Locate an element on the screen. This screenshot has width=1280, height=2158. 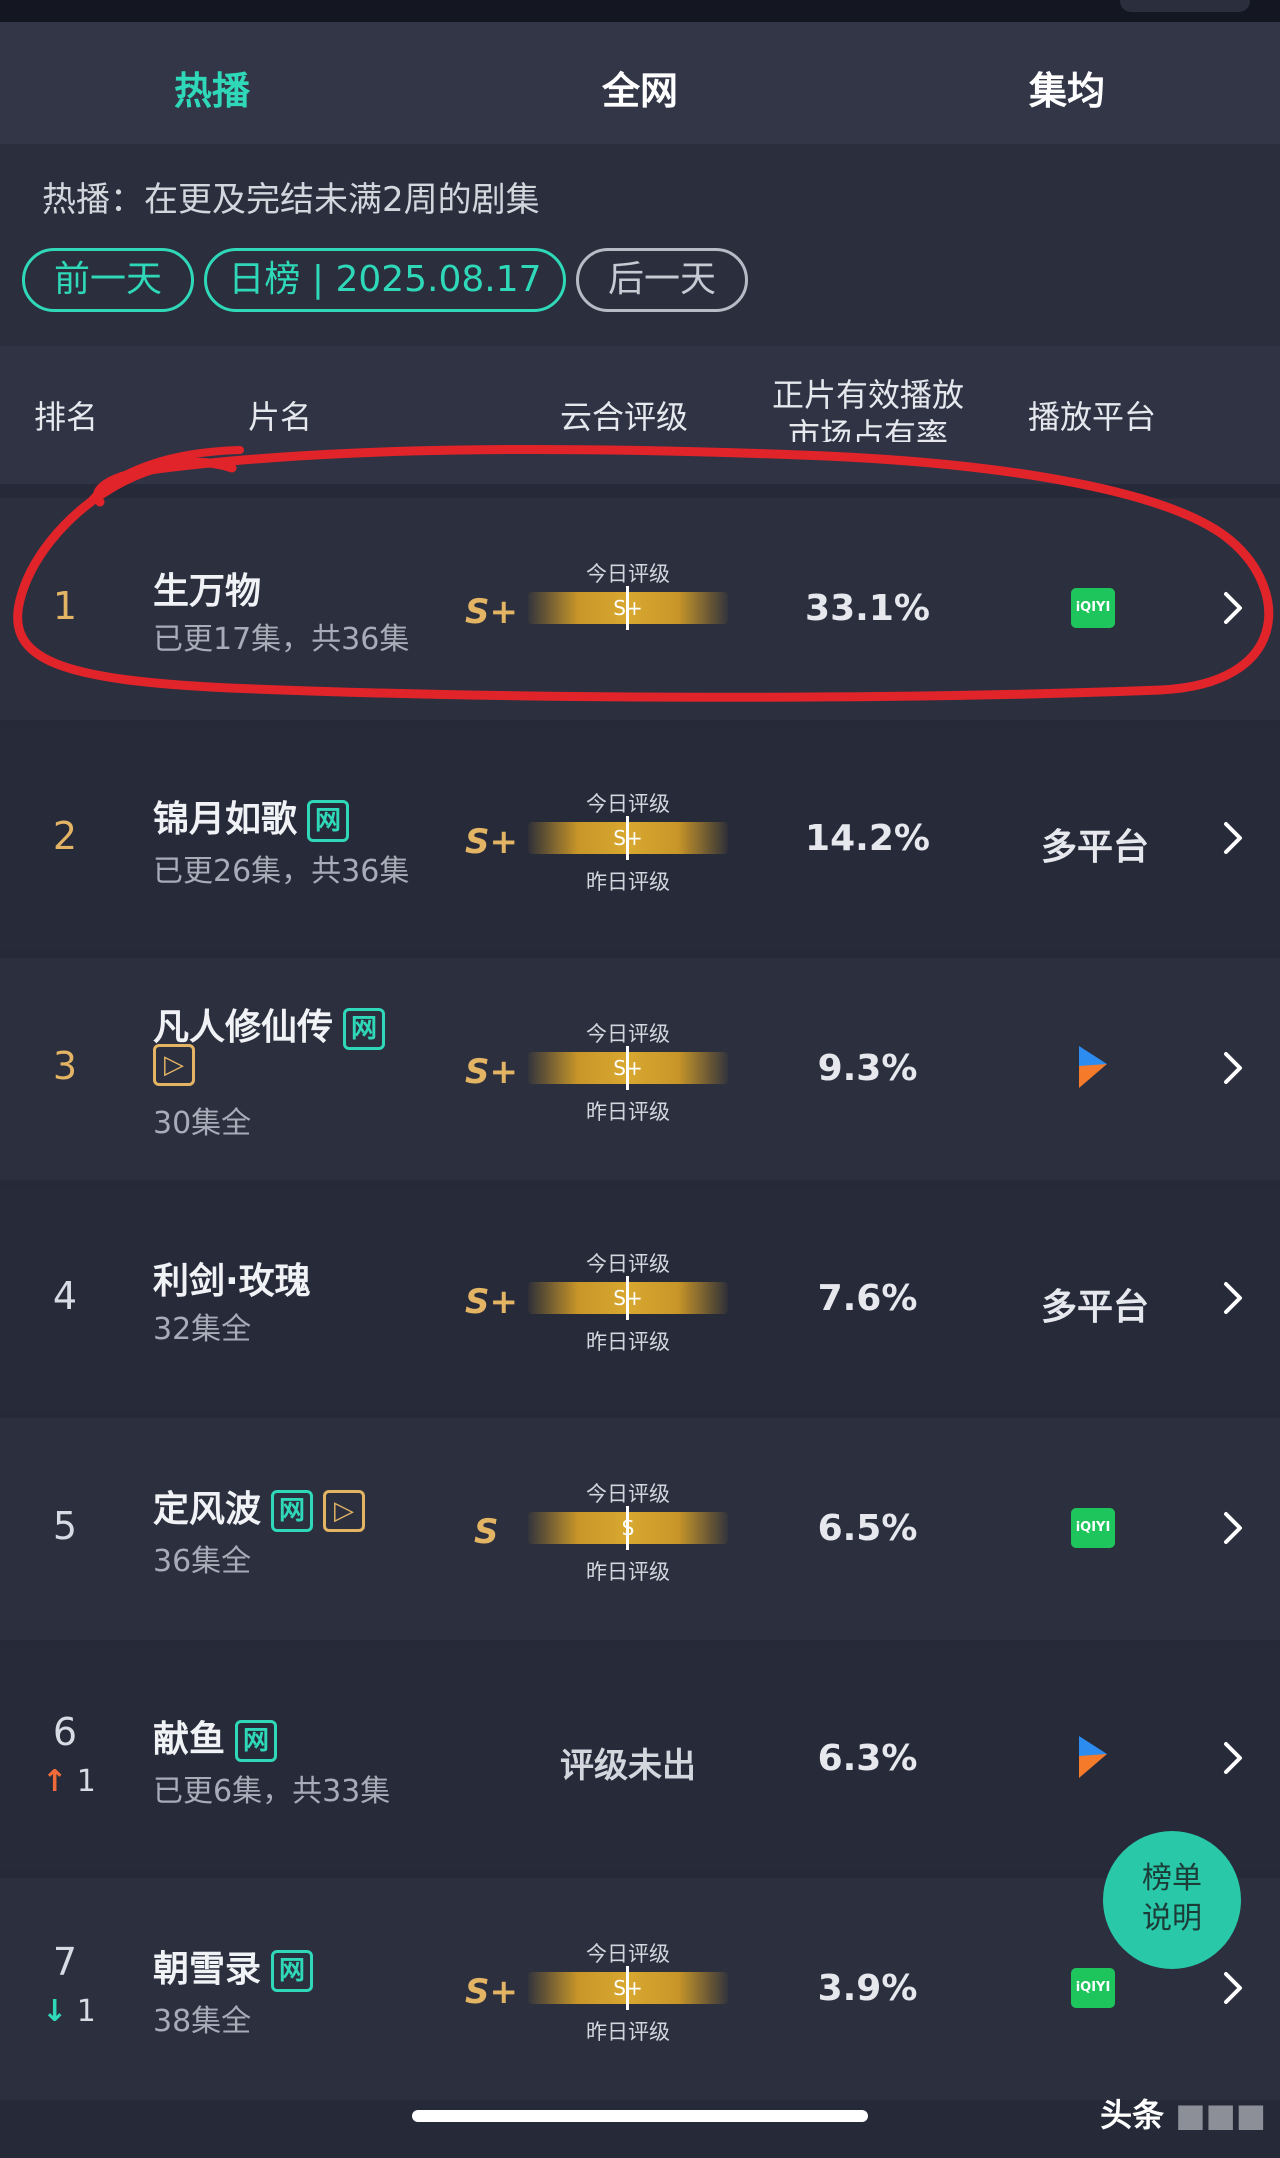
episode-info: 38集全 is located at coordinates (202, 2021).